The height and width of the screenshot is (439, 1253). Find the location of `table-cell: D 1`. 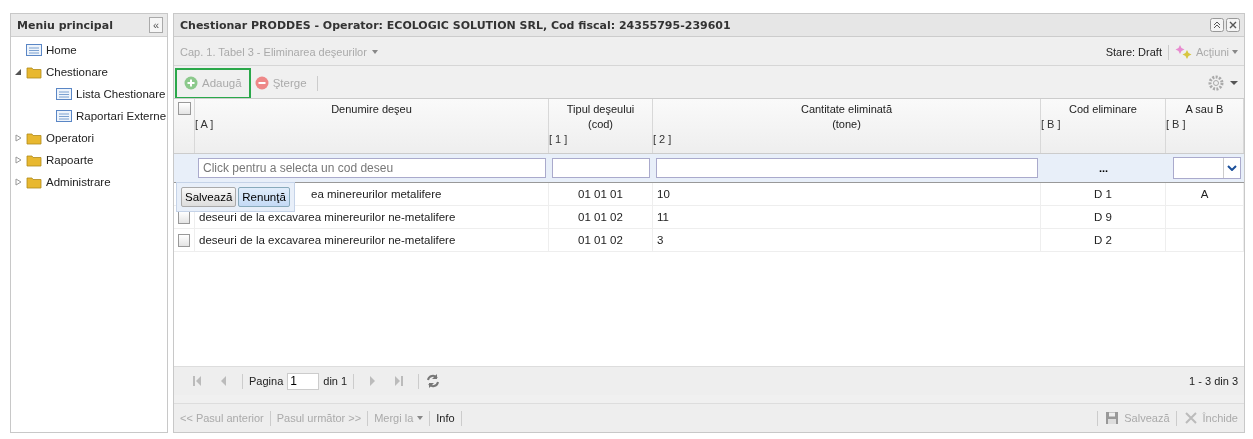

table-cell: D 1 is located at coordinates (1103, 194).